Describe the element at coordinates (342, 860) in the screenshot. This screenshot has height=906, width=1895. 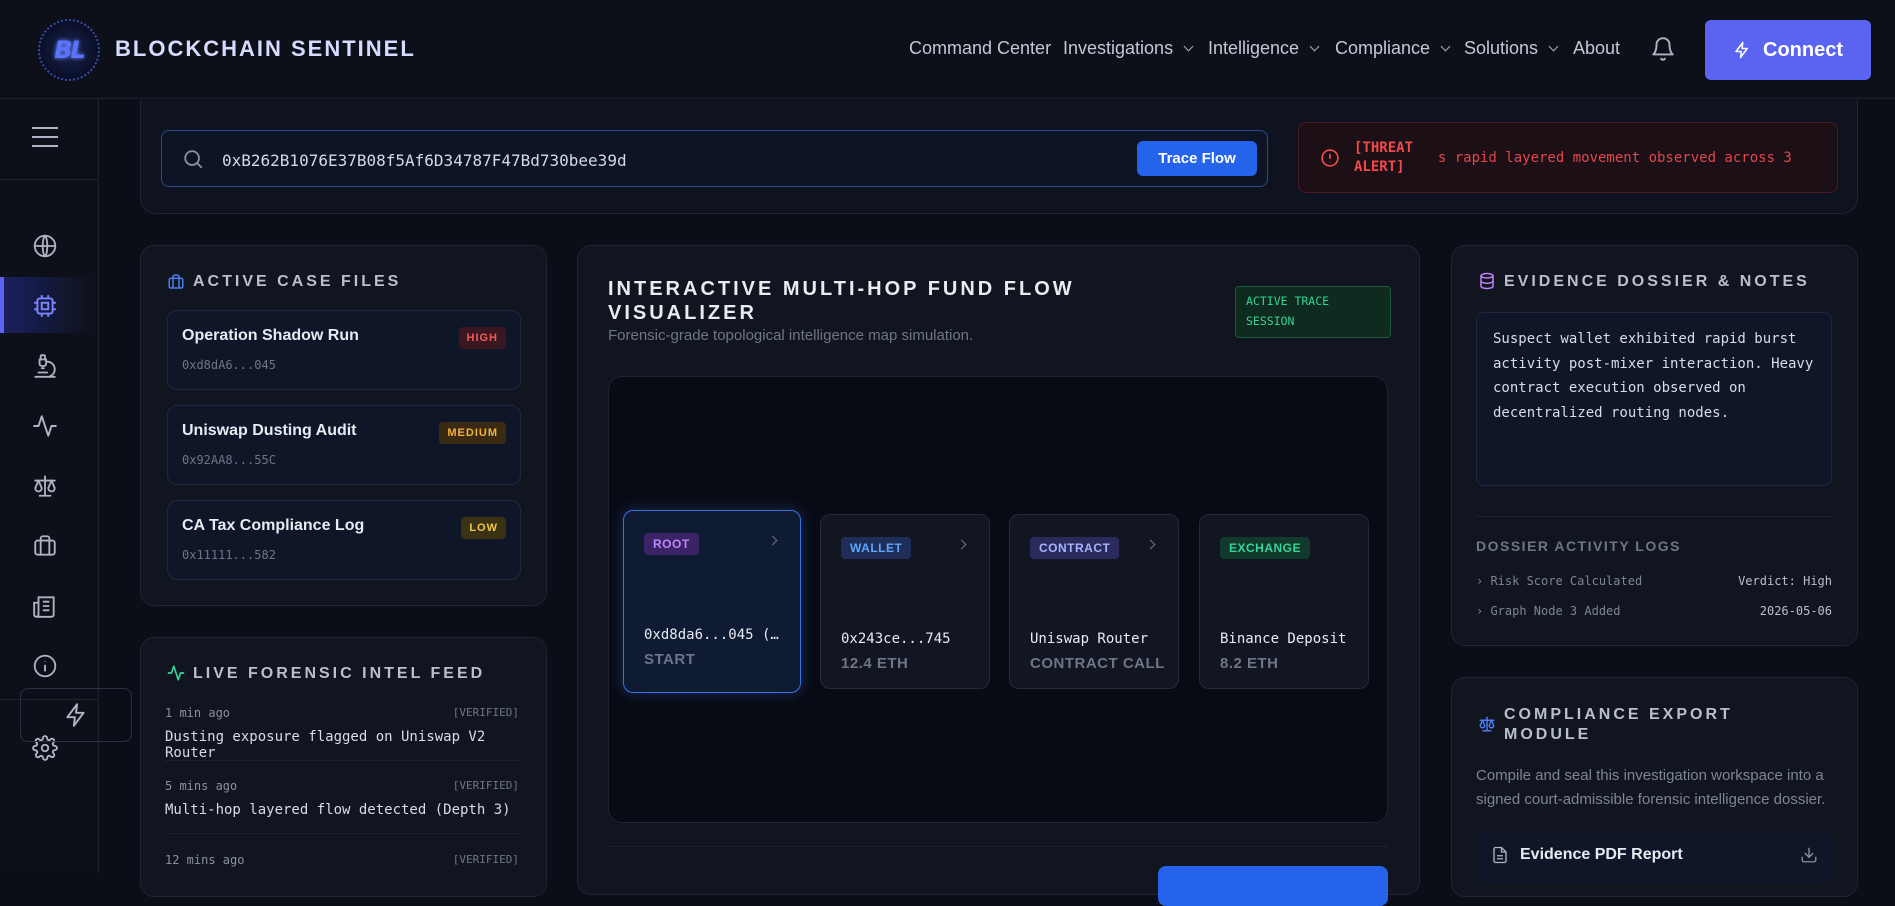
I see `feed-item: 12 mins ago [VERIFIED]` at that location.